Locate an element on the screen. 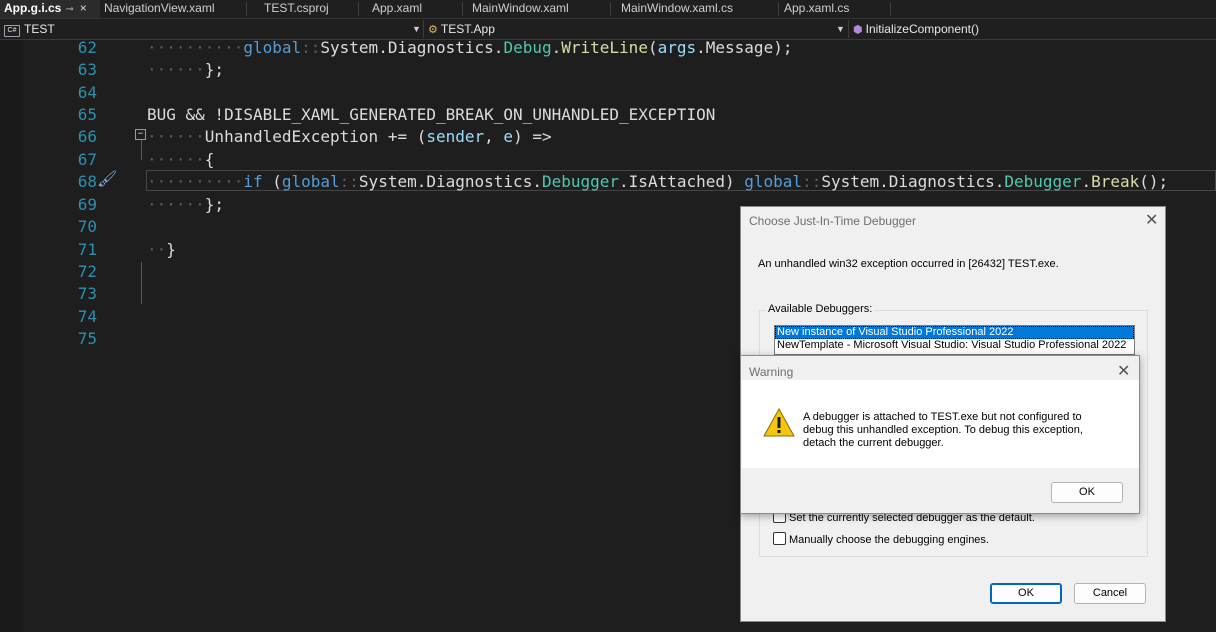 The height and width of the screenshot is (632, 1216). member-name: InitializeComponent() is located at coordinates (922, 29).